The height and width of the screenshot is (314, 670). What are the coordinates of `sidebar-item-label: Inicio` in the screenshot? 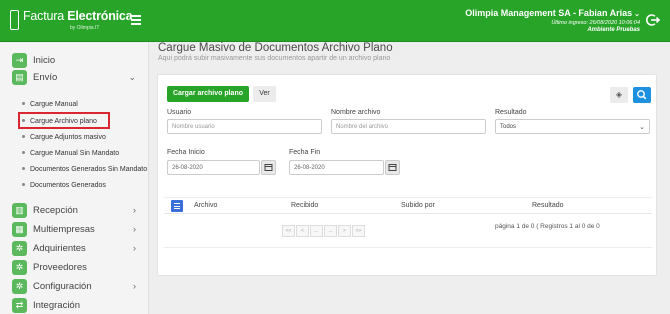 It's located at (44, 60).